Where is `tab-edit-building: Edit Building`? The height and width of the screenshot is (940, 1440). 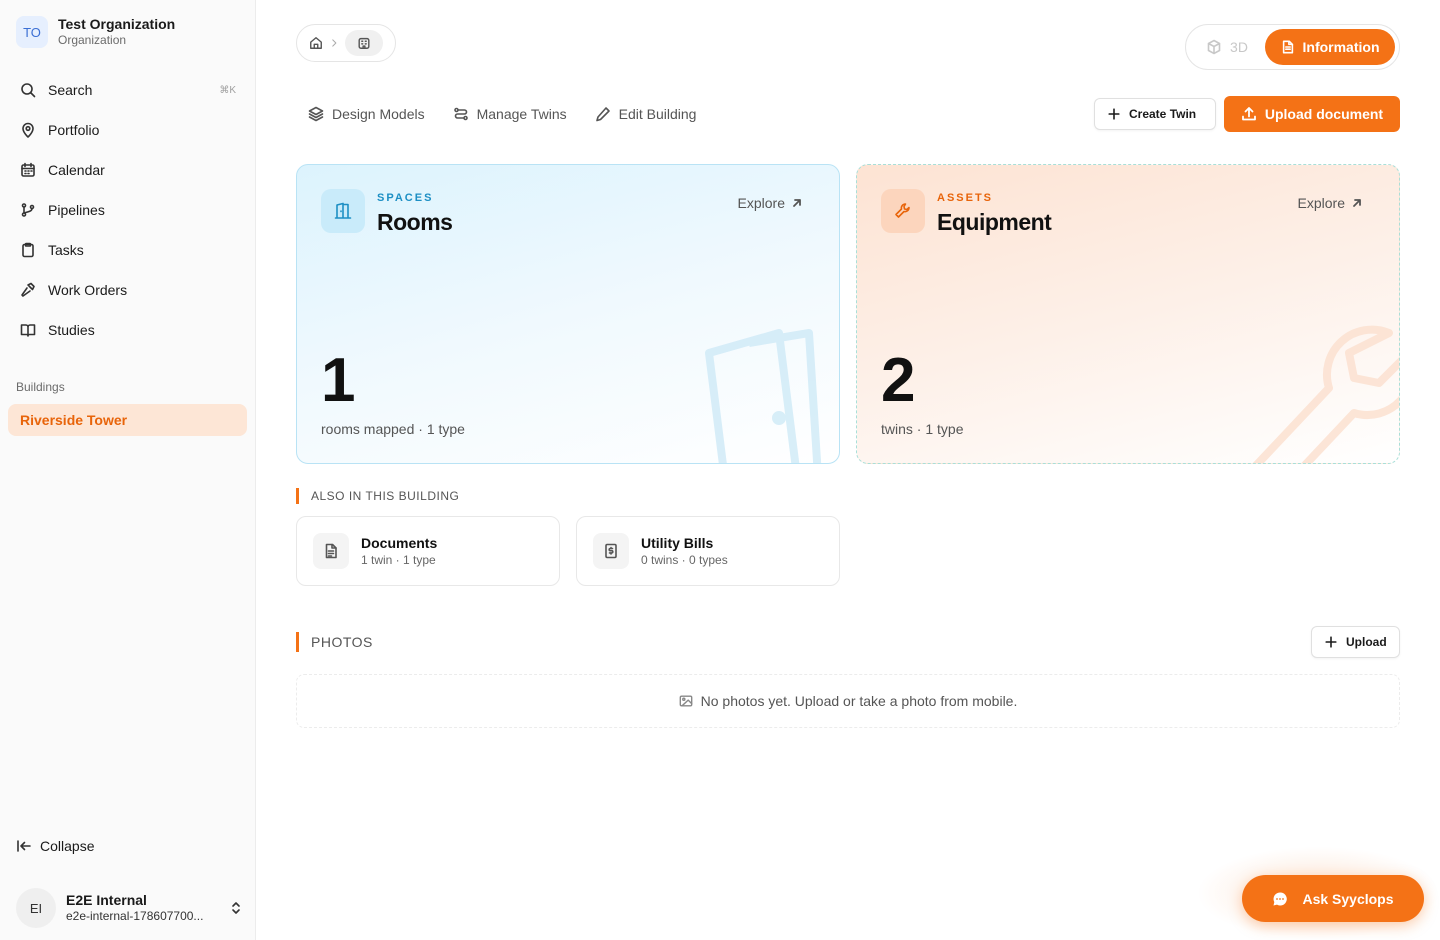
tab-edit-building: Edit Building is located at coordinates (646, 114).